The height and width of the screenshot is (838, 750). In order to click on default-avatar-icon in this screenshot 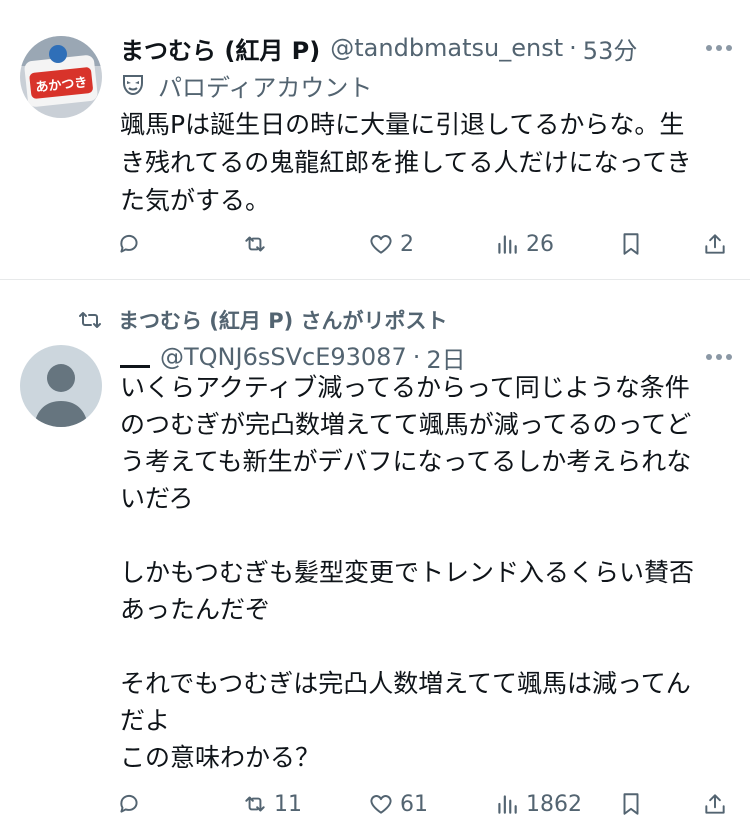, I will do `click(61, 386)`.